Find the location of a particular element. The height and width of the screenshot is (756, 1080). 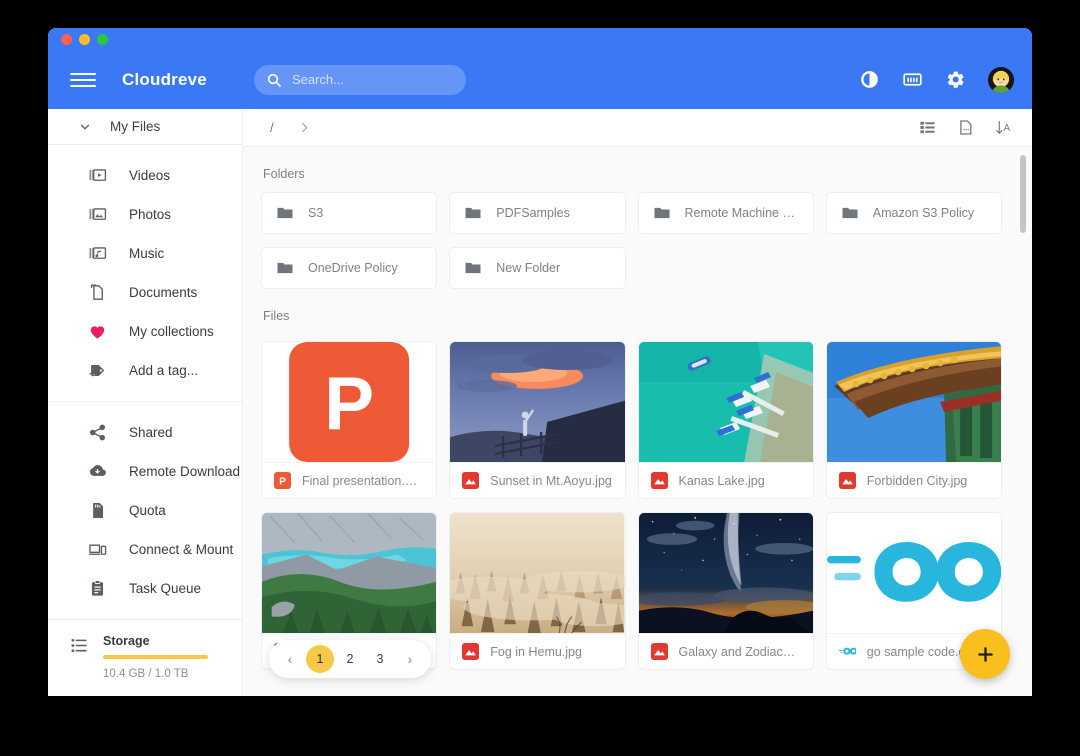

sidebar-item-documents: Documents is located at coordinates (145, 292).